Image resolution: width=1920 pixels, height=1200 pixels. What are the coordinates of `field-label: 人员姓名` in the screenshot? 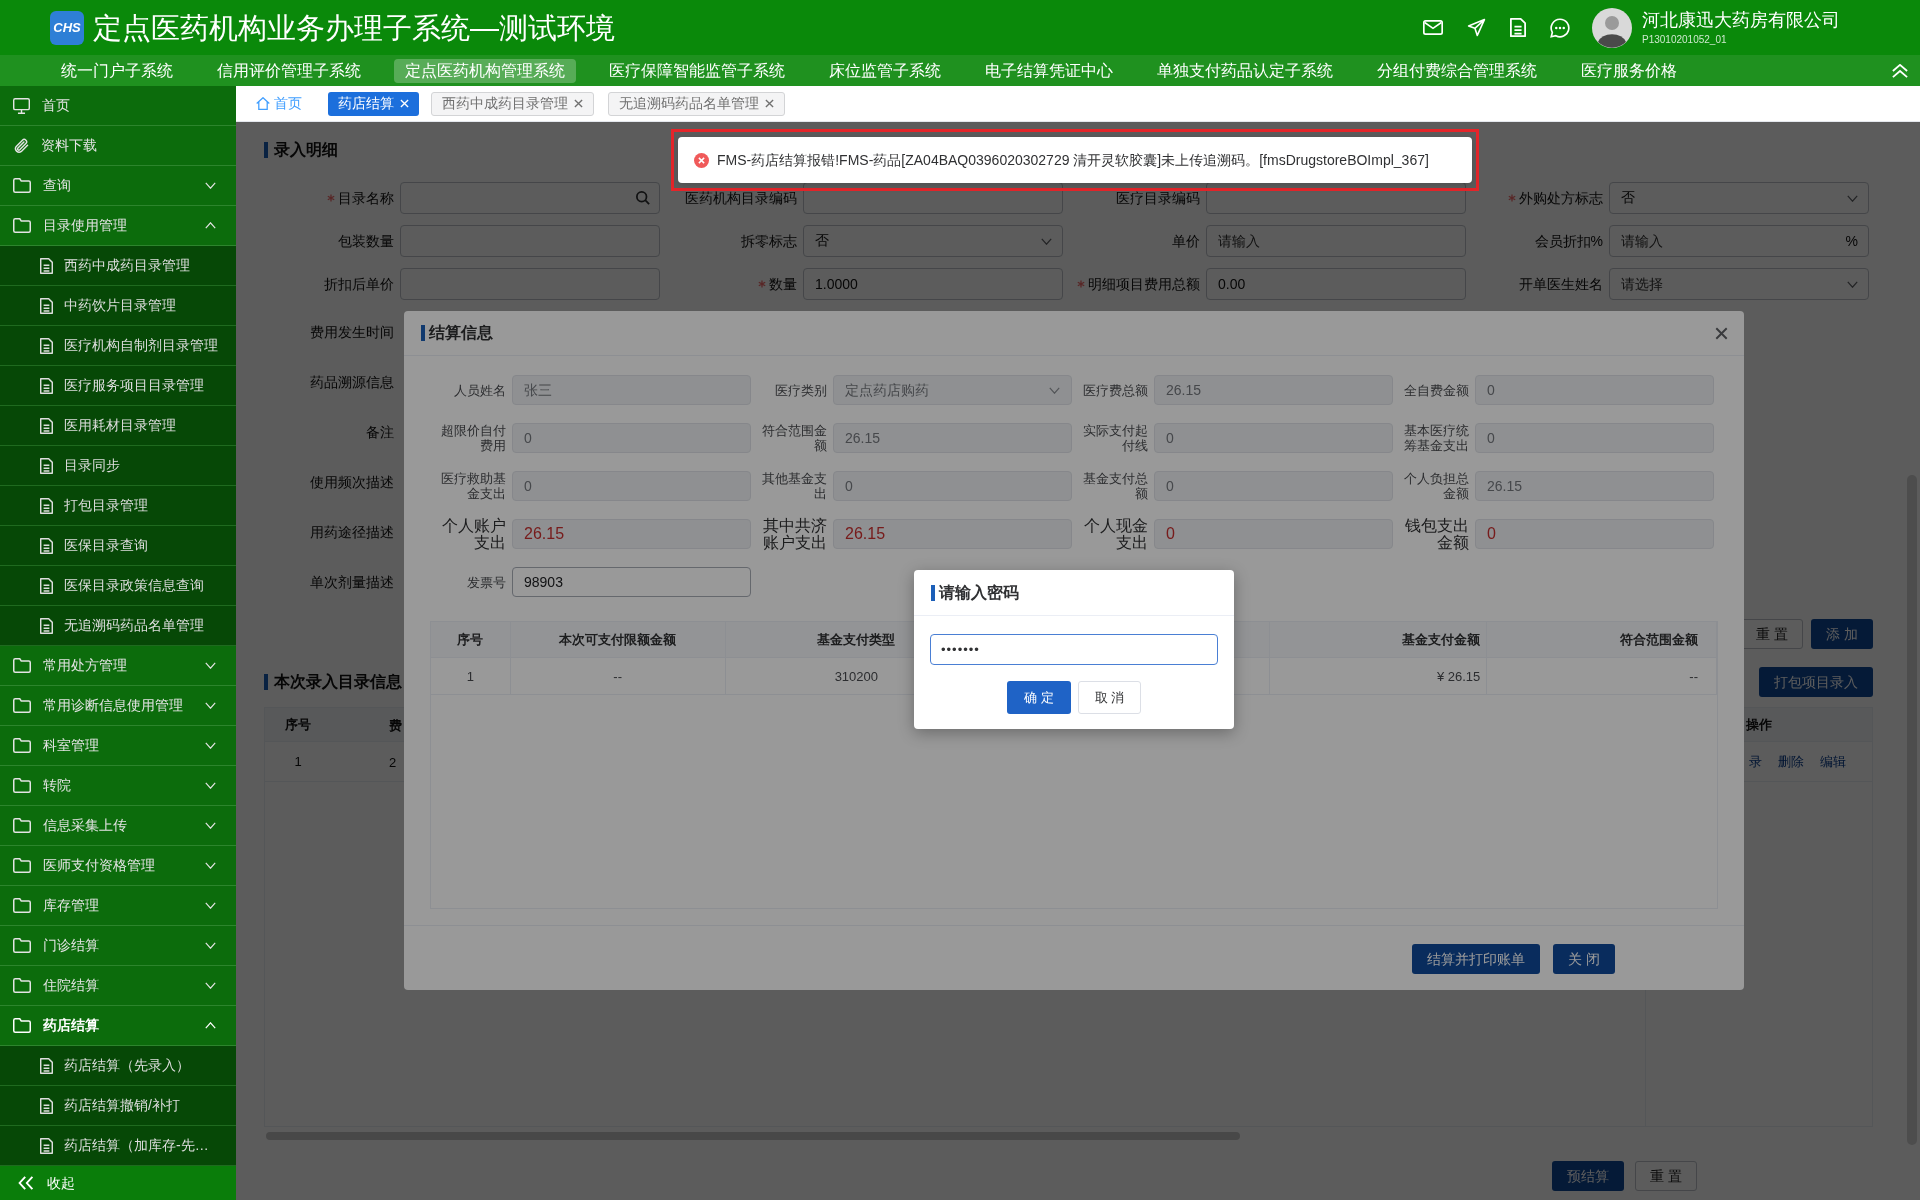 It's located at (479, 390).